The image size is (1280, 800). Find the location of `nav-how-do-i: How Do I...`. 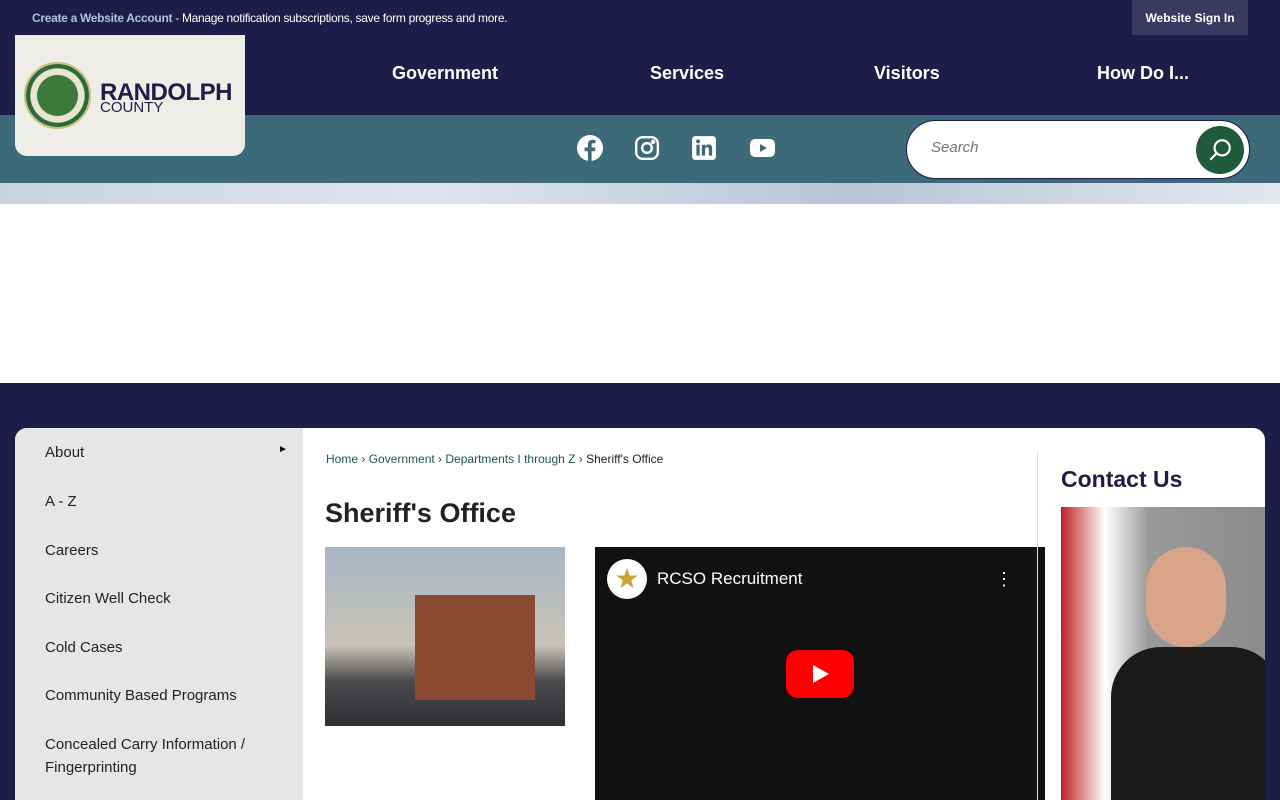

nav-how-do-i: How Do I... is located at coordinates (1143, 73).